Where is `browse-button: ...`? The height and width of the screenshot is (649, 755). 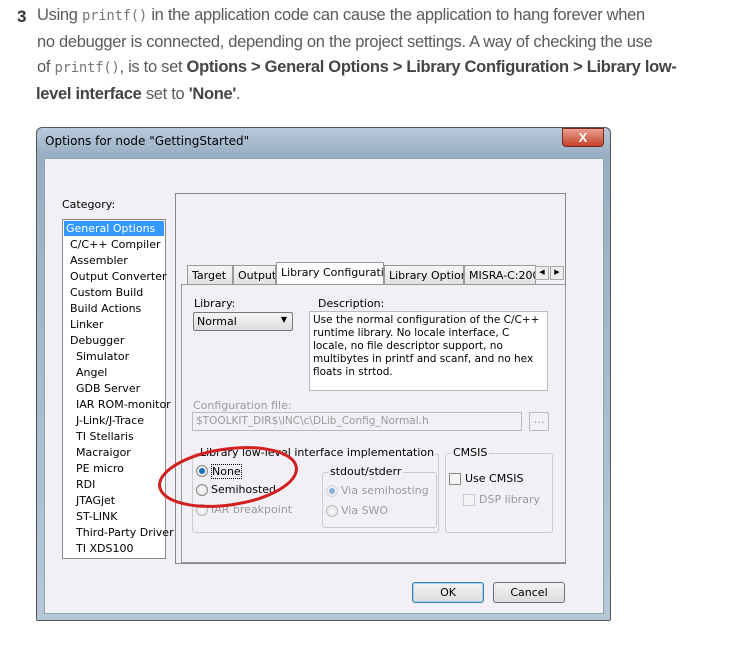 browse-button: ... is located at coordinates (539, 421).